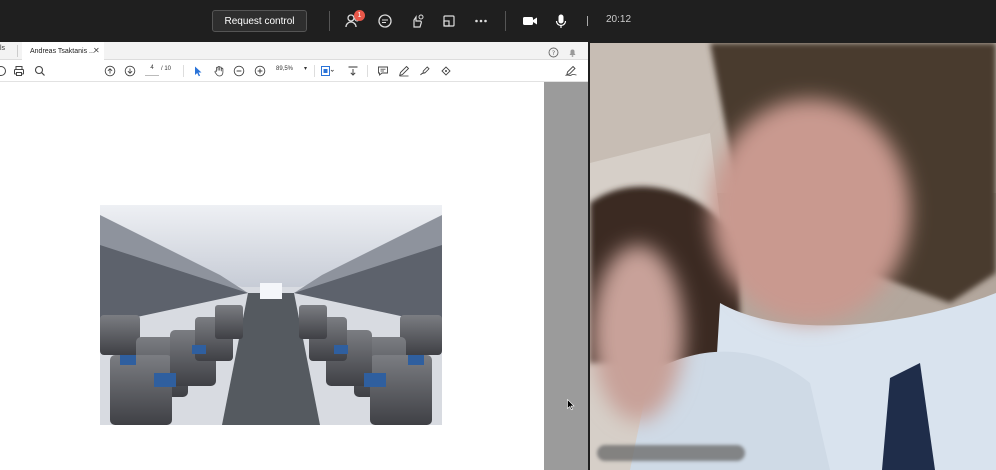 The height and width of the screenshot is (470, 996). I want to click on meeting-toolbar: Request control 1 20:12, so click(498, 21).